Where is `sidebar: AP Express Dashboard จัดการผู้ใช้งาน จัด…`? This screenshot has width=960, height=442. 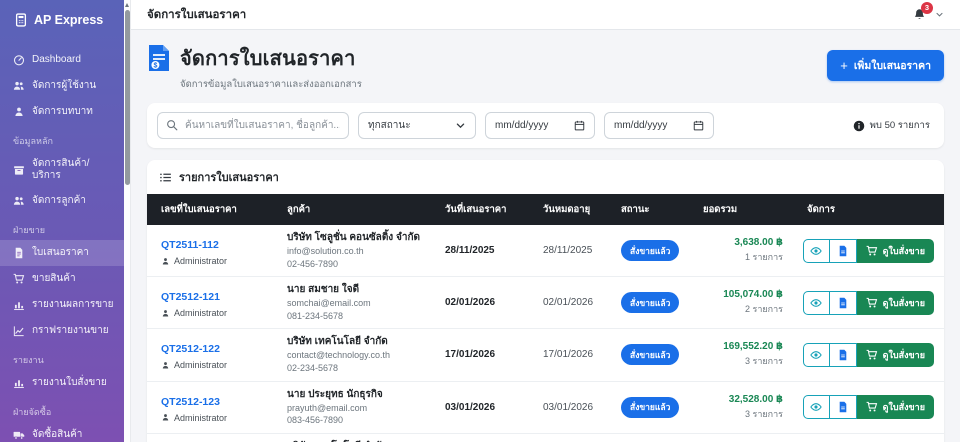
sidebar: AP Express Dashboard จัดการผู้ใช้งาน จัด… is located at coordinates (62, 221).